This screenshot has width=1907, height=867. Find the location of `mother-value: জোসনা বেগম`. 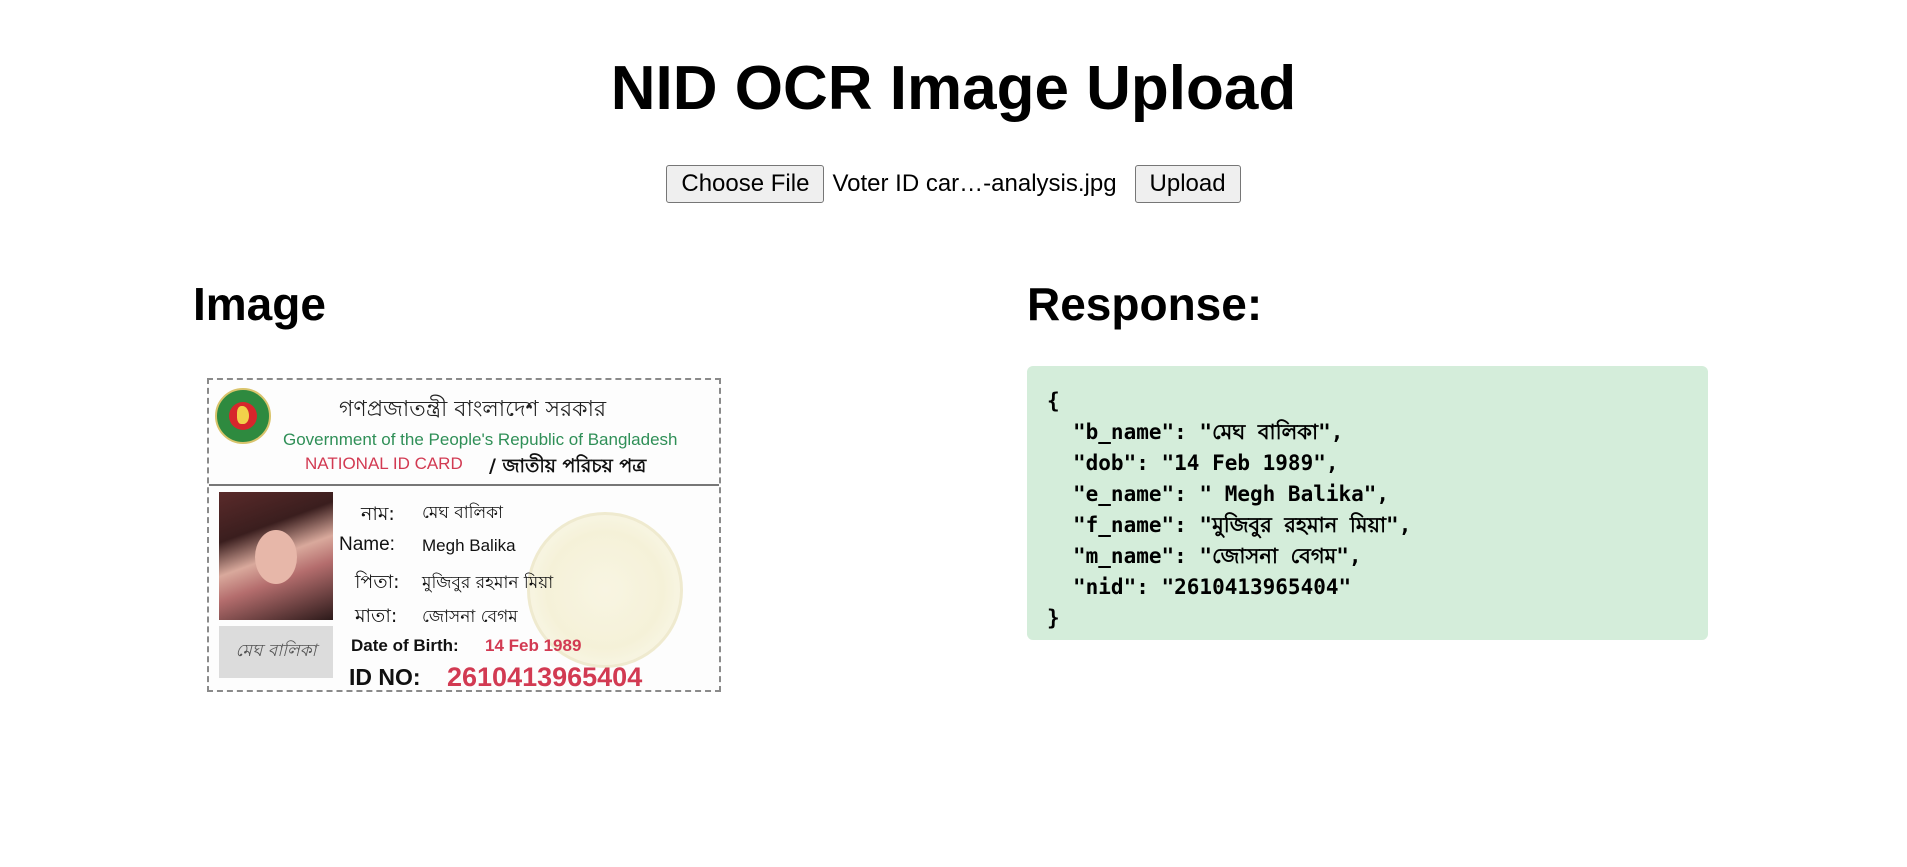

mother-value: জোসনা বেগম is located at coordinates (470, 617).